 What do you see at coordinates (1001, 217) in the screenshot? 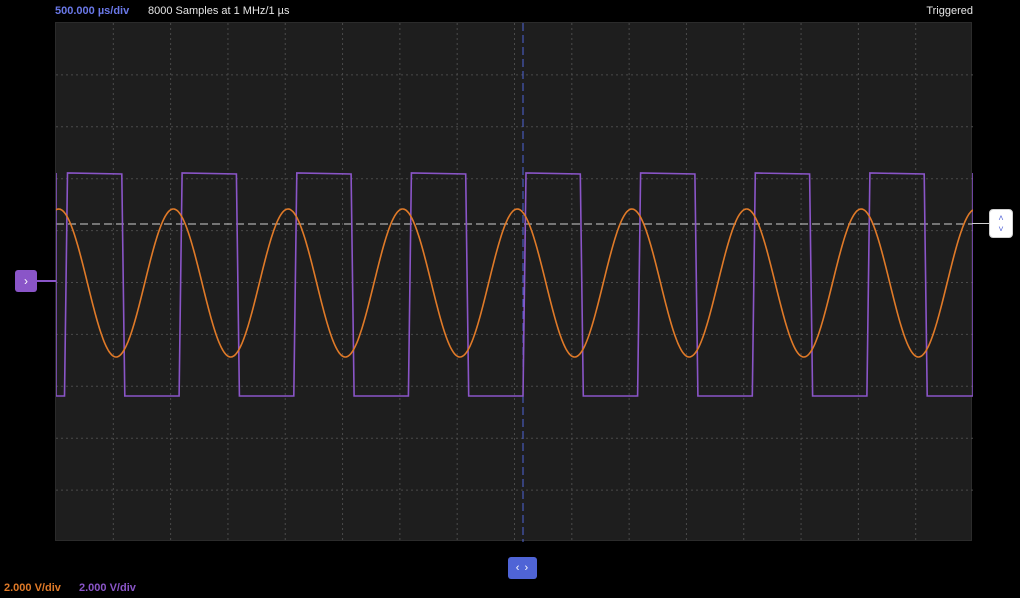
I see `chevron-up-icon: ˄` at bounding box center [1001, 217].